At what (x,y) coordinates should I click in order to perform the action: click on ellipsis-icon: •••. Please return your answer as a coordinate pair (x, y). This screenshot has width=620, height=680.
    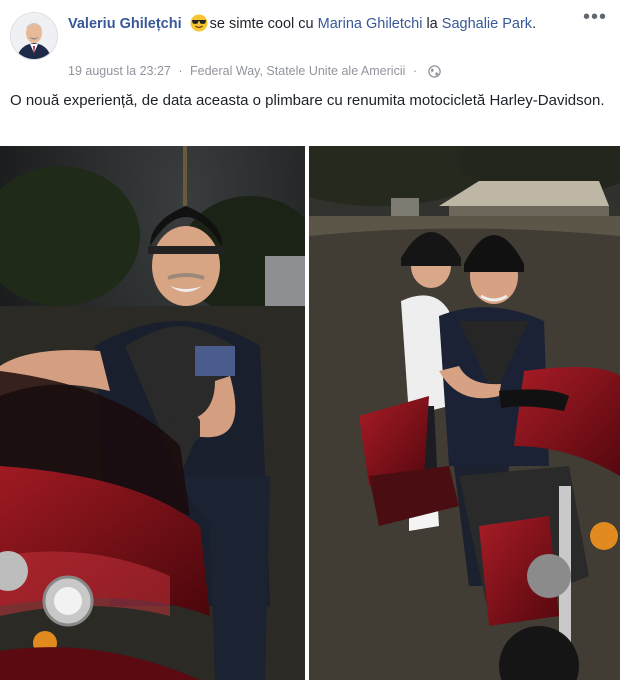
    Looking at the image, I should click on (594, 17).